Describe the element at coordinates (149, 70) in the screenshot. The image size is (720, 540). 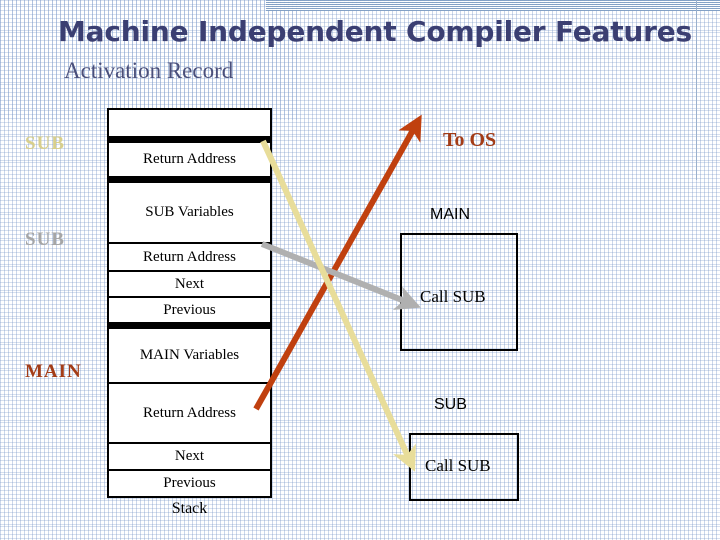
I see `page-subtitle: Activation Record` at that location.